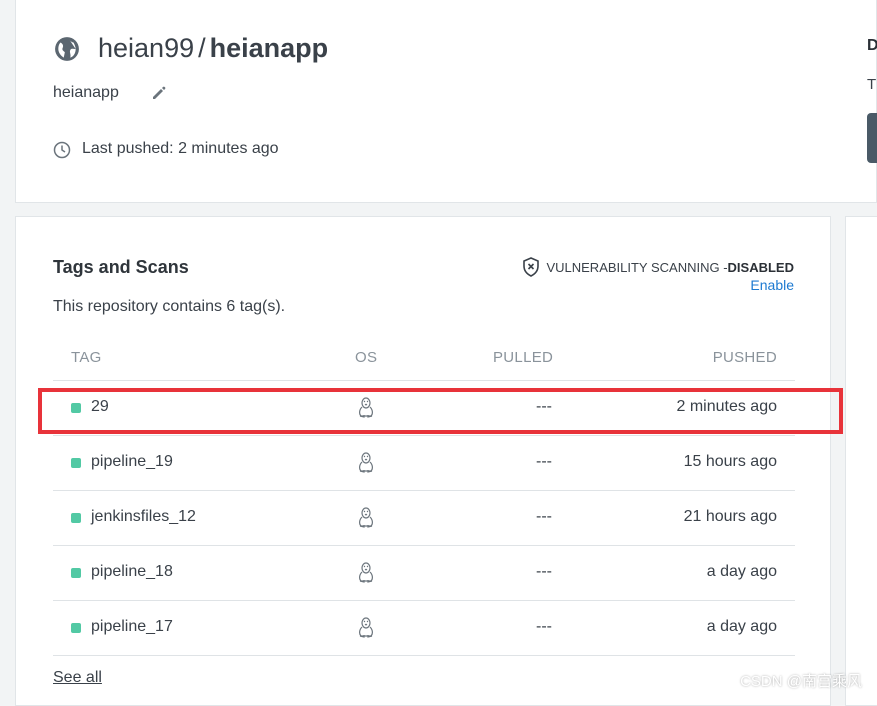  Describe the element at coordinates (745, 357) in the screenshot. I see `column-header-pushed: PUSHED` at that location.